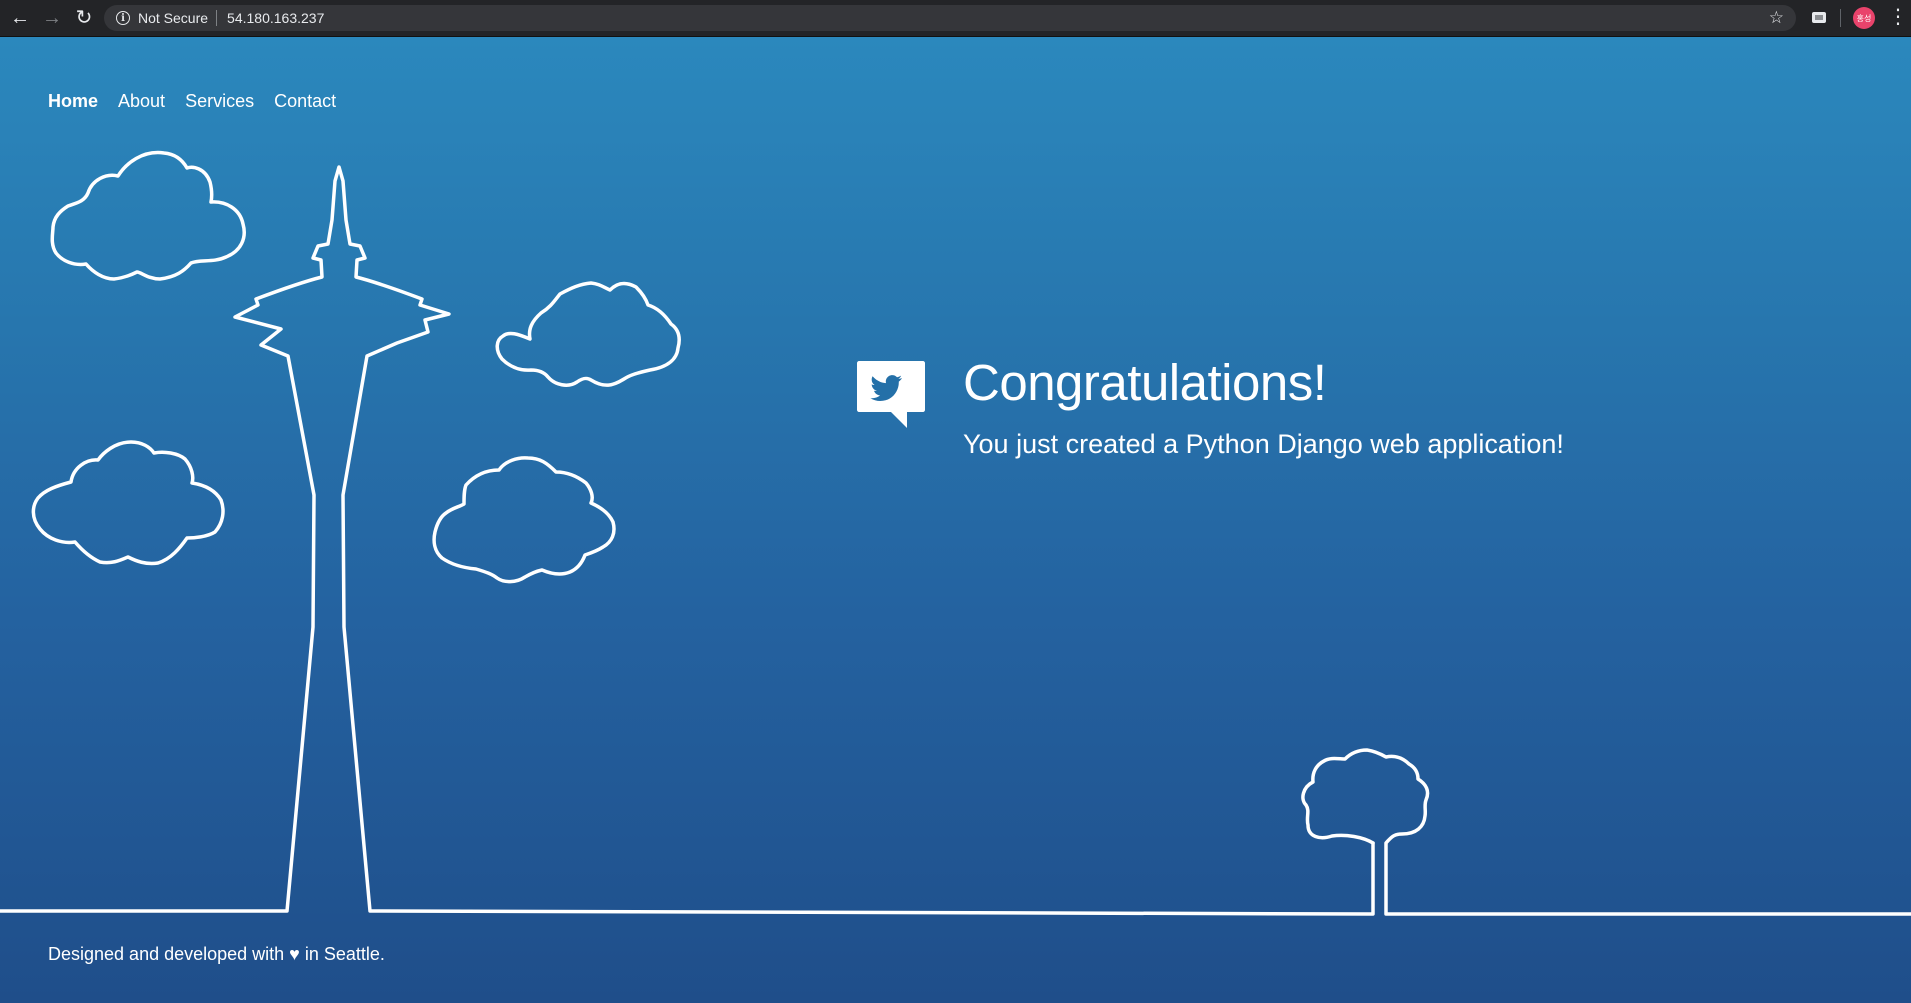  I want to click on nav-item-home: Home, so click(73, 101).